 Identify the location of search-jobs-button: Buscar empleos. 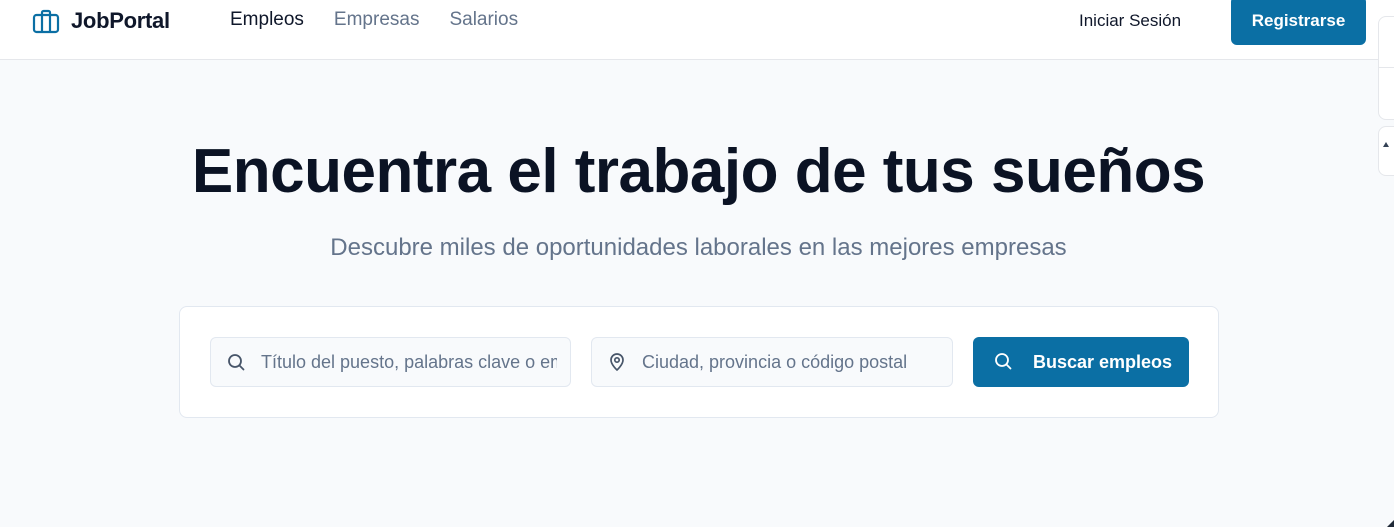
(1081, 362).